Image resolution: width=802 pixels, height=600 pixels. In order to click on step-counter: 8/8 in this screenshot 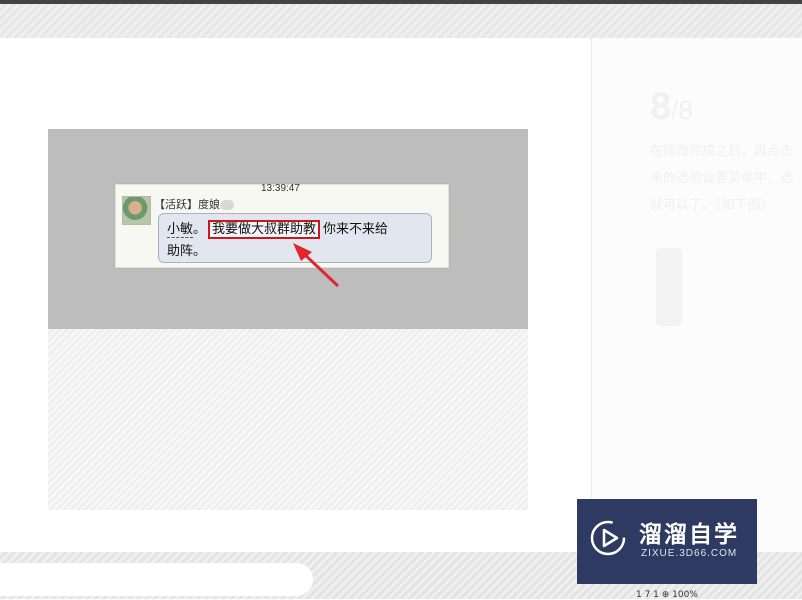, I will do `click(671, 107)`.